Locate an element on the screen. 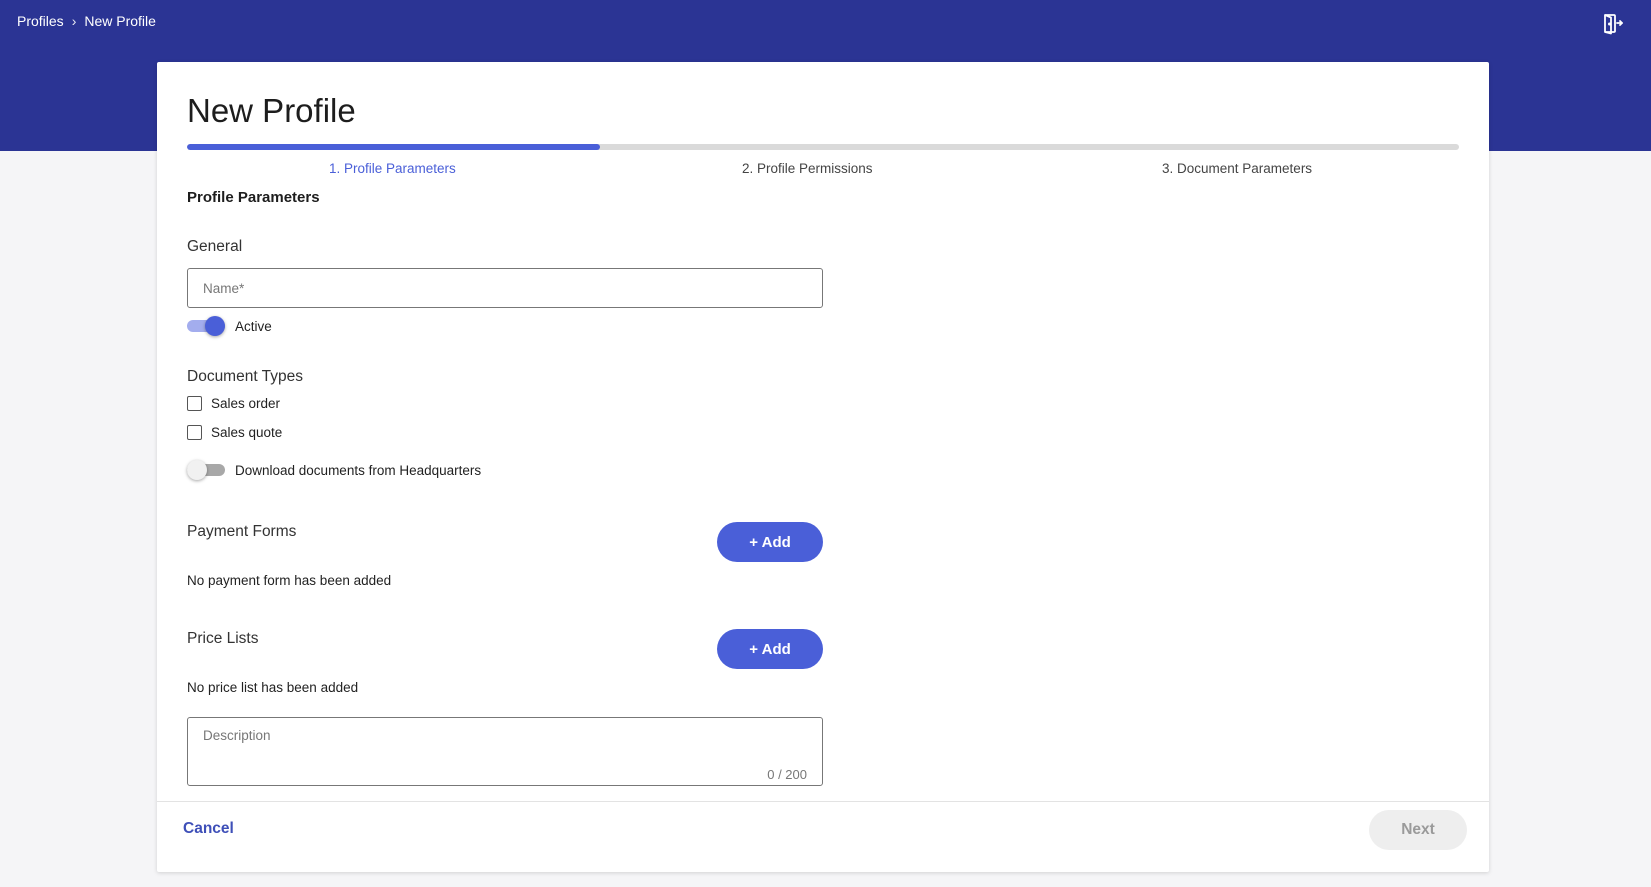  next-button: Next is located at coordinates (1418, 830).